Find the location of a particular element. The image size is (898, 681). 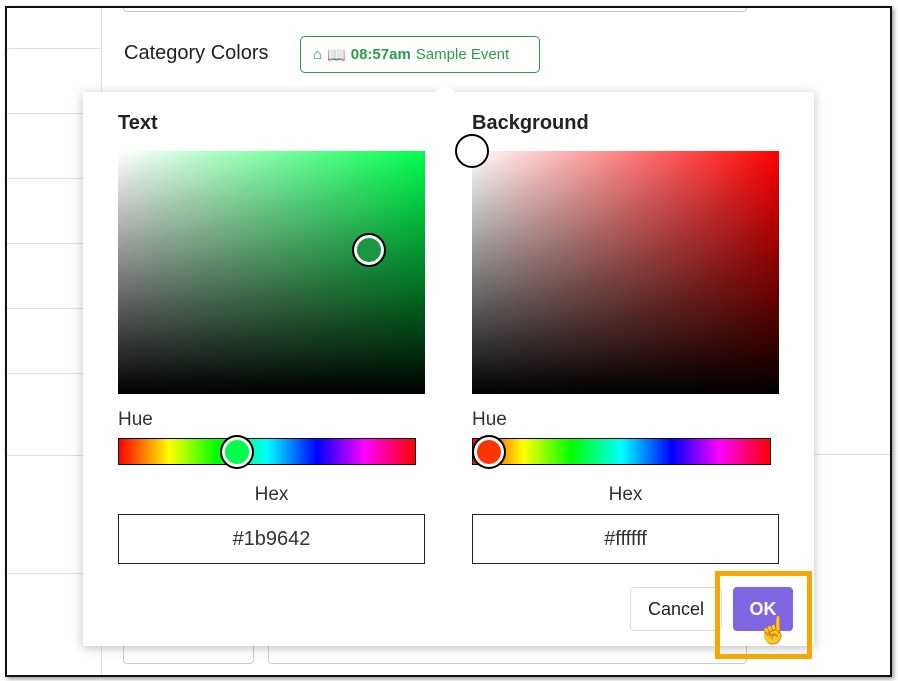

event-title: Sample Event is located at coordinates (462, 54).